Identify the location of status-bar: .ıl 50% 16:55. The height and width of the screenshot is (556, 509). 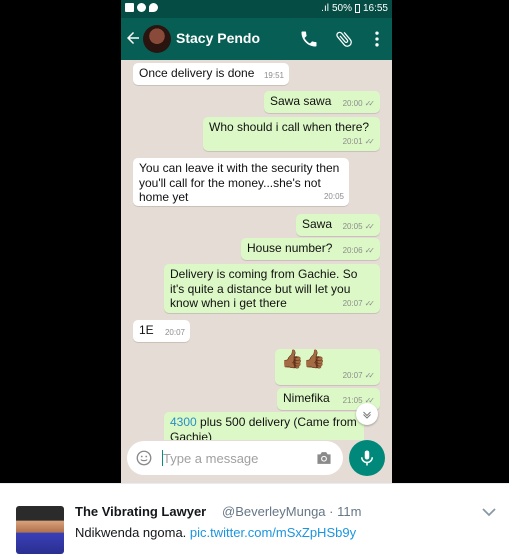
(256, 9).